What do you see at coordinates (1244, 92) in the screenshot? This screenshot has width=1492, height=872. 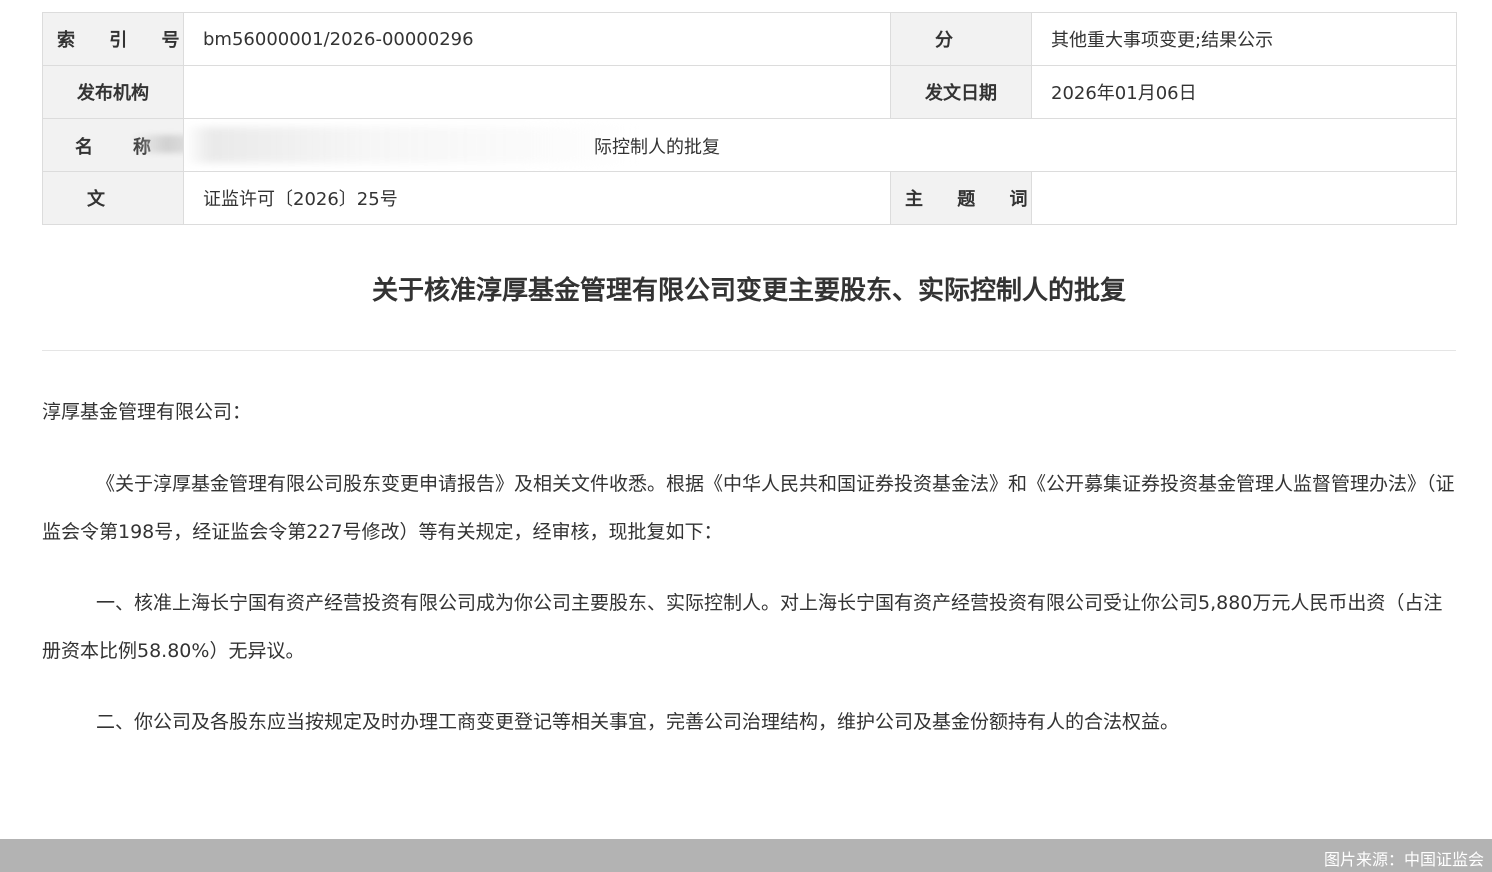 I see `date-value: 2026年01月06日` at bounding box center [1244, 92].